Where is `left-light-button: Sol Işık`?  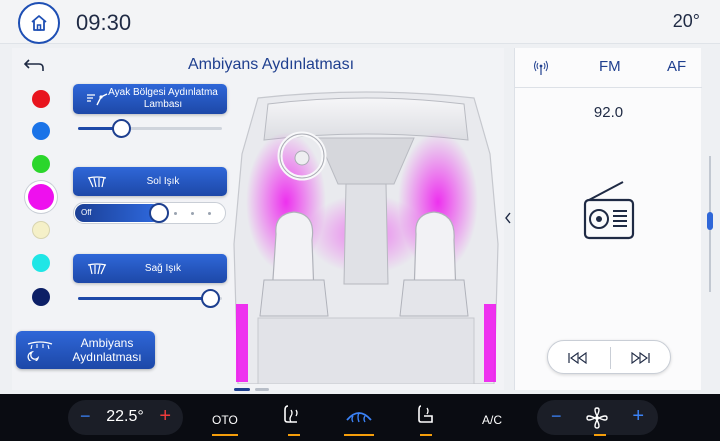
left-light-button: Sol Işık is located at coordinates (150, 181).